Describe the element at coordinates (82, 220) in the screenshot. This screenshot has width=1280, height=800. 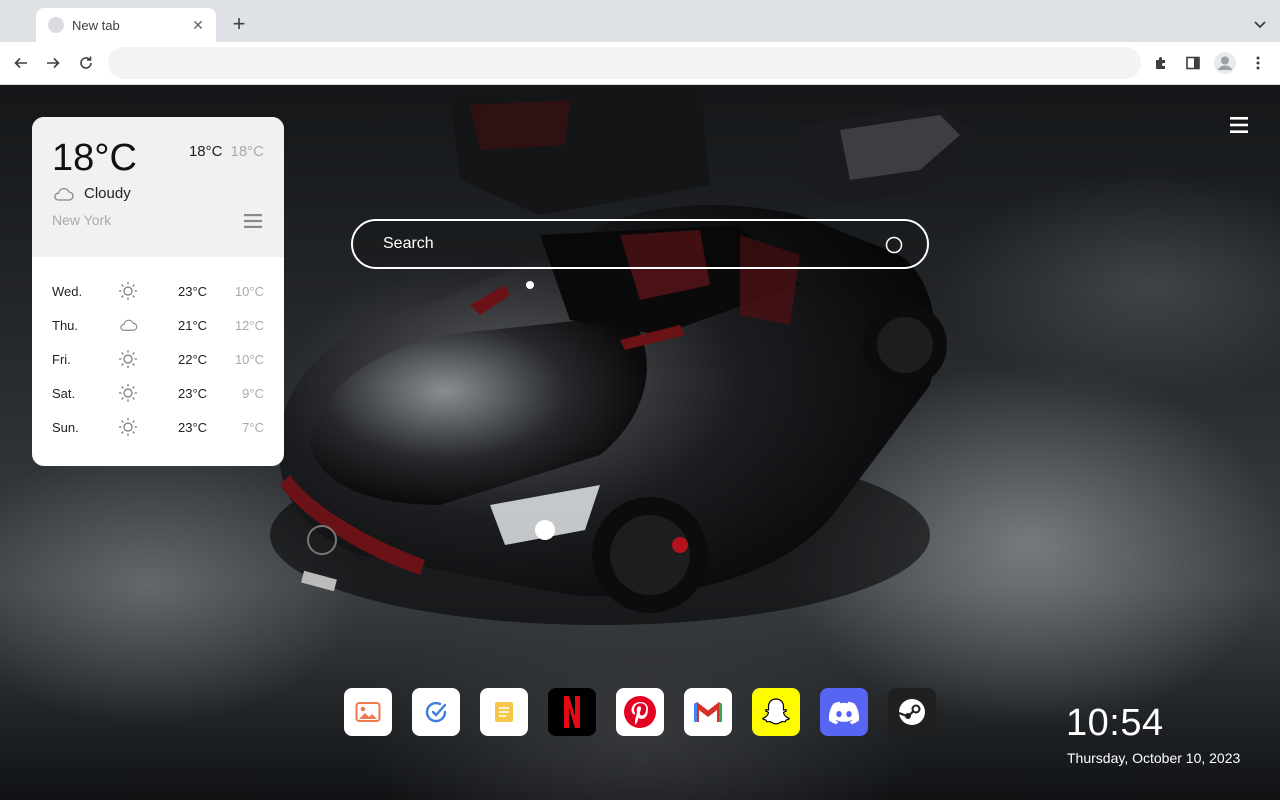
I see `city-name: New York` at that location.